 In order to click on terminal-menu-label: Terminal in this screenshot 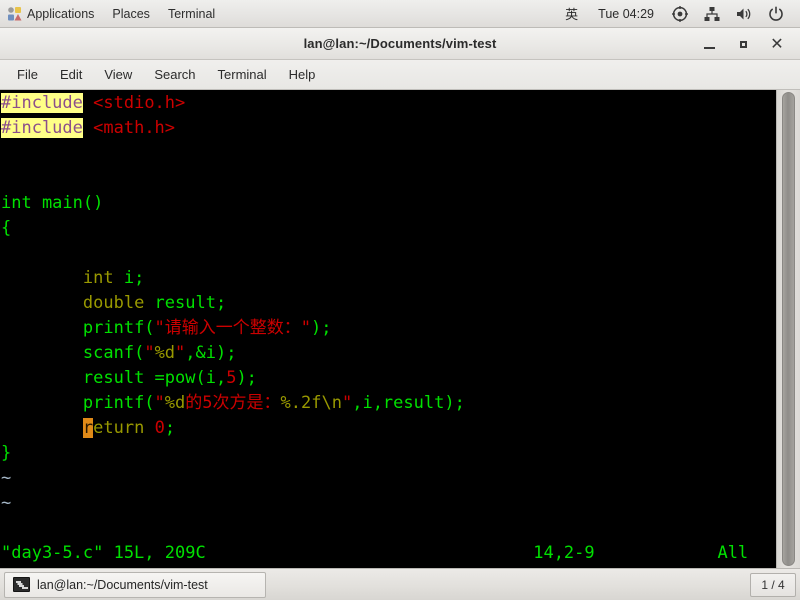, I will do `click(191, 13)`.